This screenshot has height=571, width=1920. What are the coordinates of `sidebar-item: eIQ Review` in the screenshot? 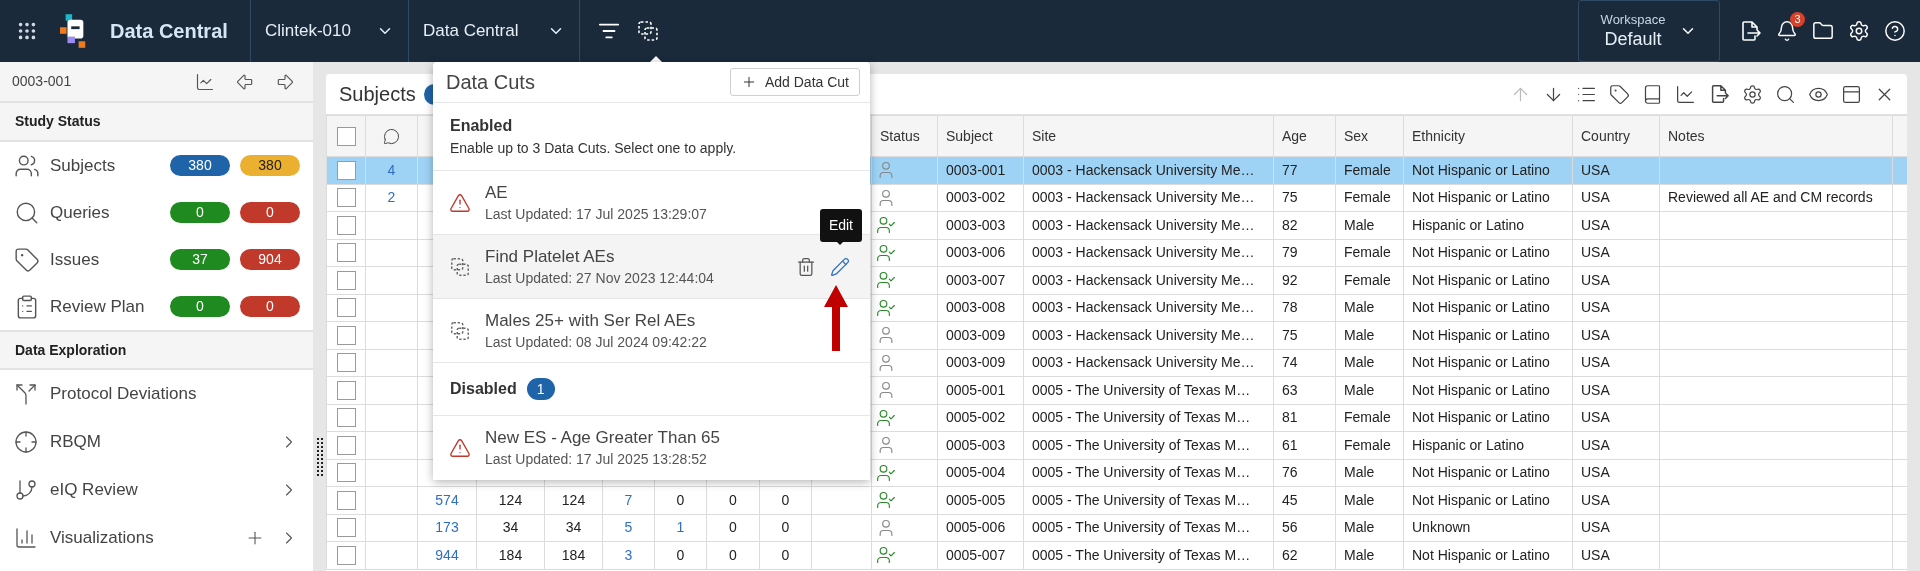 It's located at (156, 490).